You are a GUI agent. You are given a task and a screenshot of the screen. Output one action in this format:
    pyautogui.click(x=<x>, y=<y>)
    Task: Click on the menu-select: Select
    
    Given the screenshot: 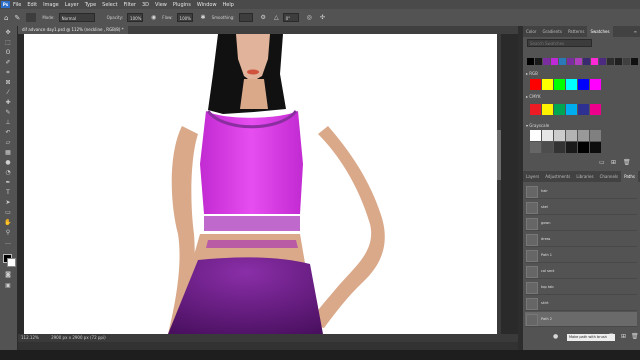 What is the action you would take?
    pyautogui.click(x=109, y=5)
    